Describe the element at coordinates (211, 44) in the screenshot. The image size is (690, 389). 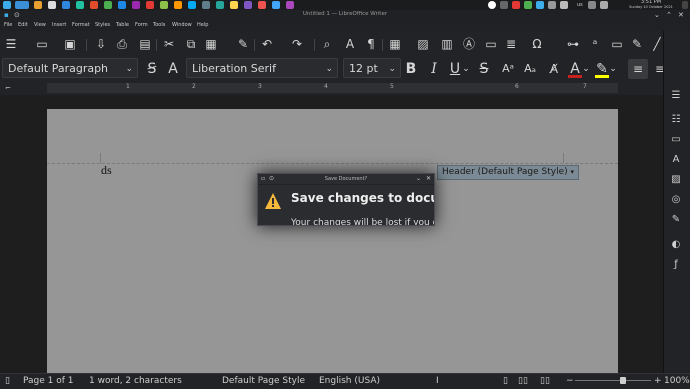
I see `paste-icon: ▦` at that location.